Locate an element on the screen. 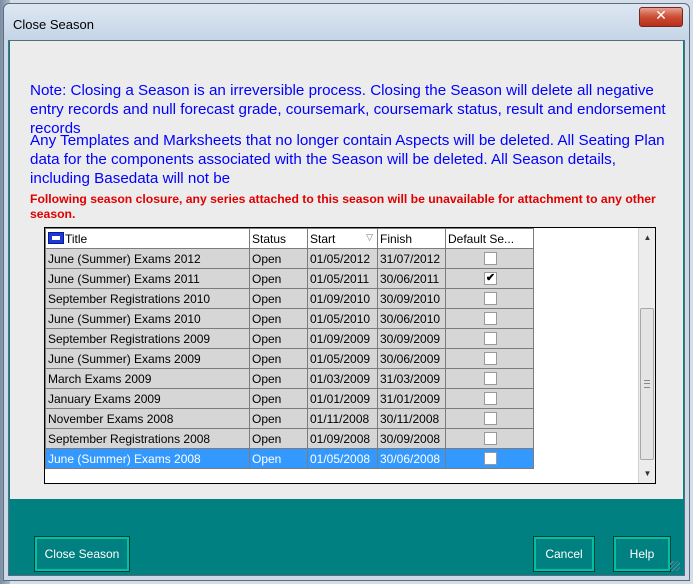 This screenshot has width=693, height=584. window-close-button: ✕ is located at coordinates (661, 17).